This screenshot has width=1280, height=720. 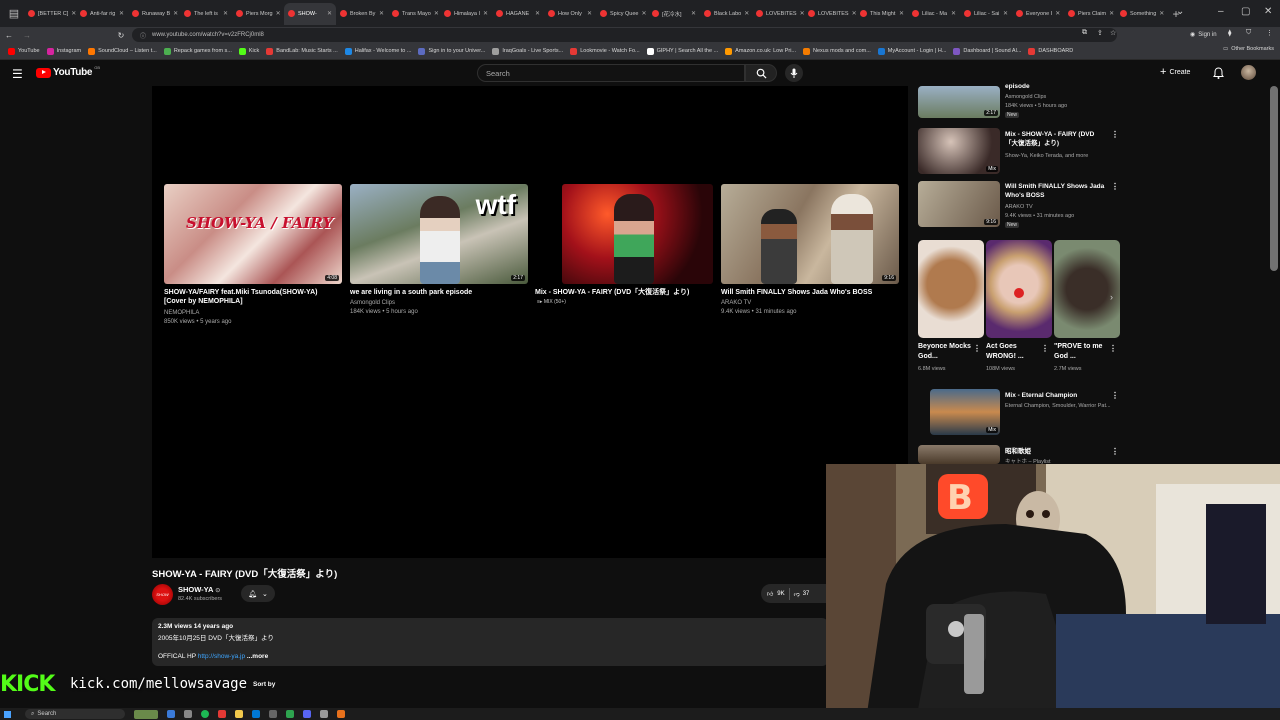 What do you see at coordinates (794, 73) in the screenshot?
I see `voice-search-button` at bounding box center [794, 73].